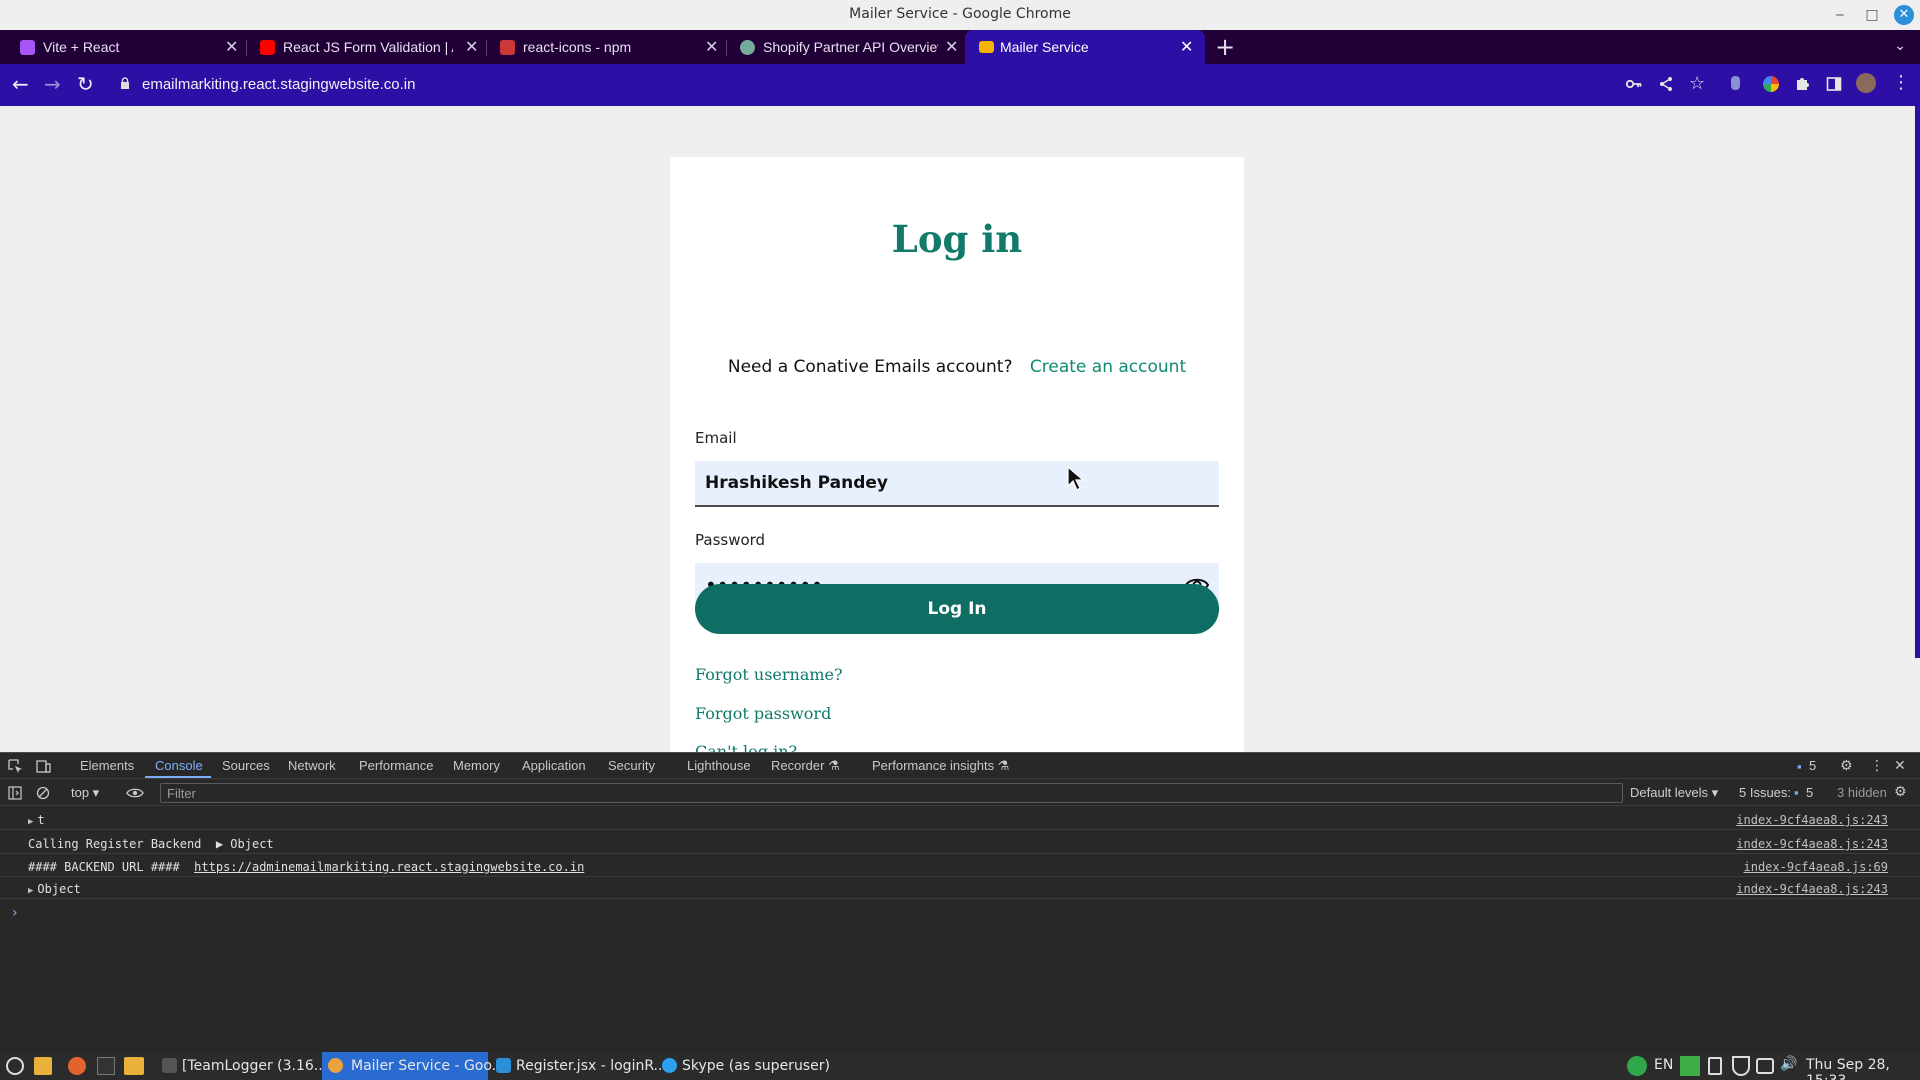 Image resolution: width=1920 pixels, height=1080 pixels. I want to click on update-check-icon, so click(1637, 1066).